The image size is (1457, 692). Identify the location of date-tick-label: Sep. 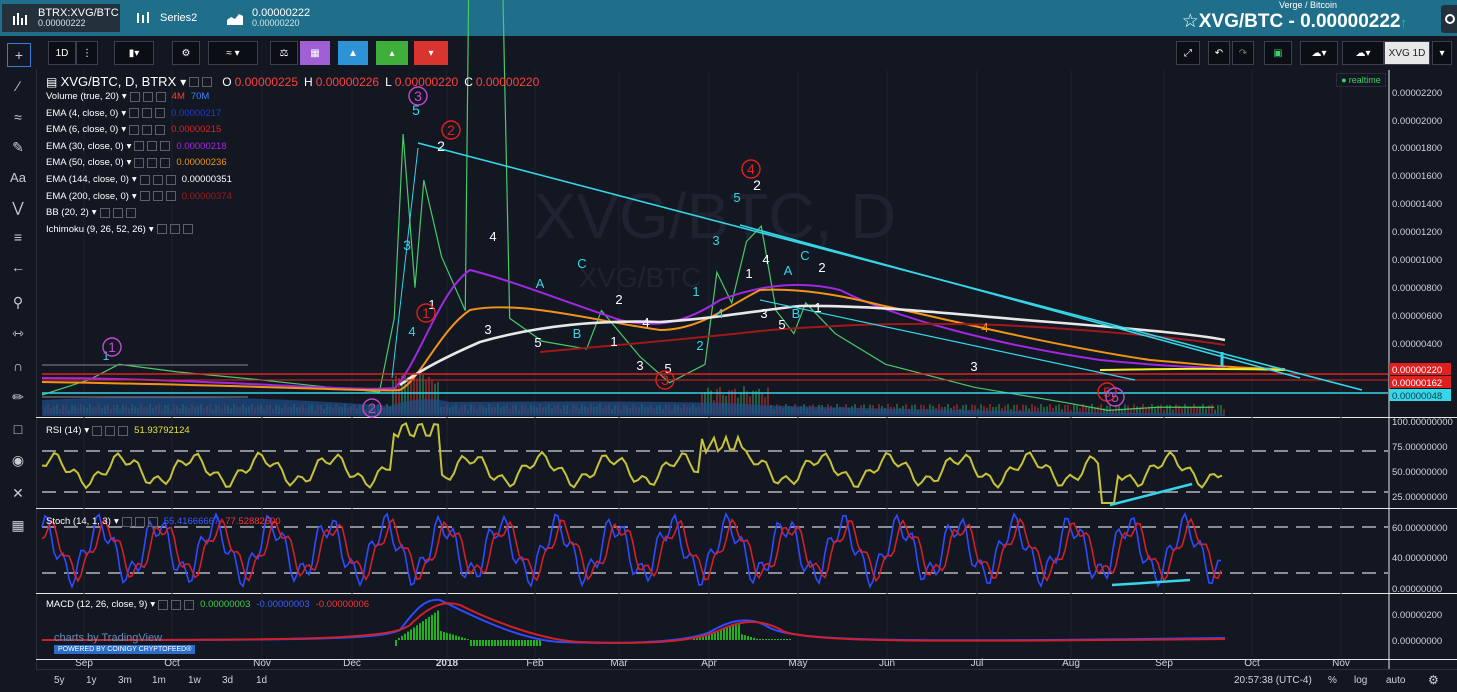
(84, 663).